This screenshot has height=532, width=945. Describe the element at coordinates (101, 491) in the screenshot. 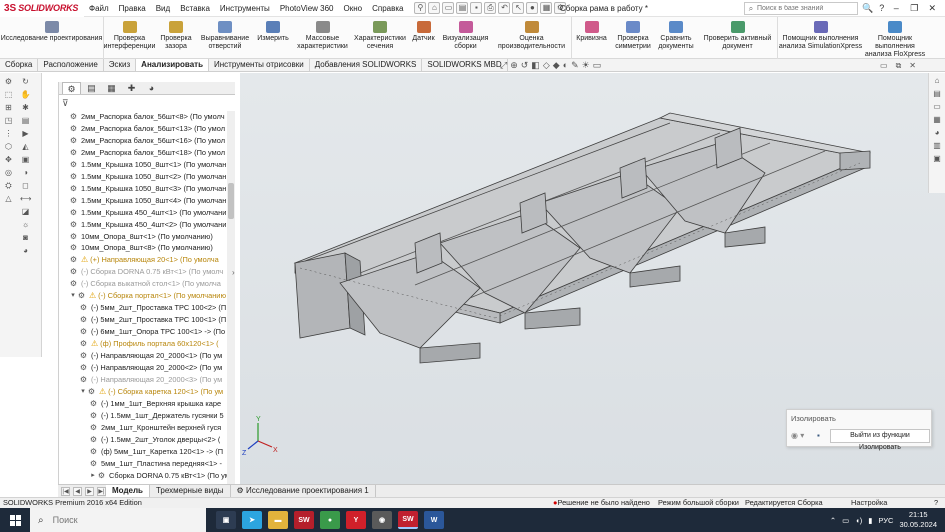

I see `last-tab-icon: ▶|` at that location.